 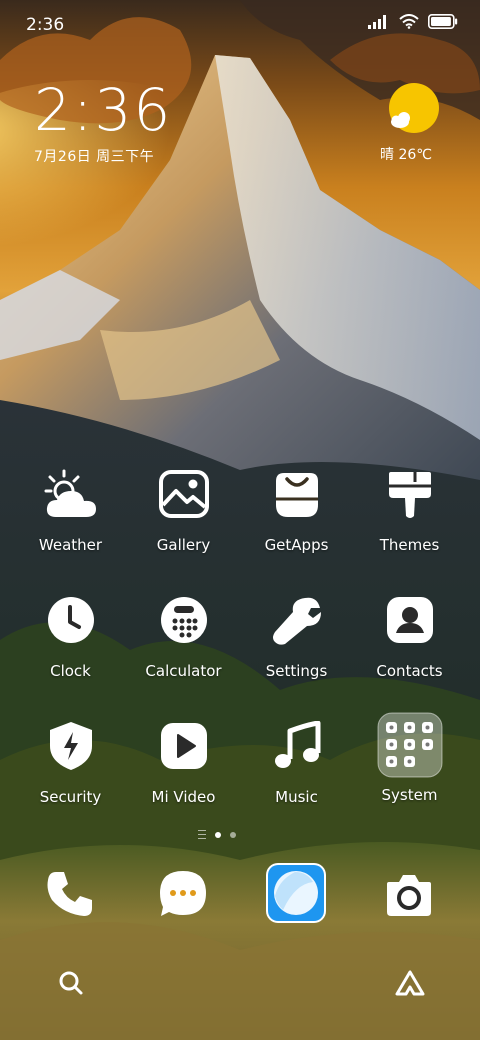 I want to click on app-mi-video: Mi Video, so click(x=183, y=762).